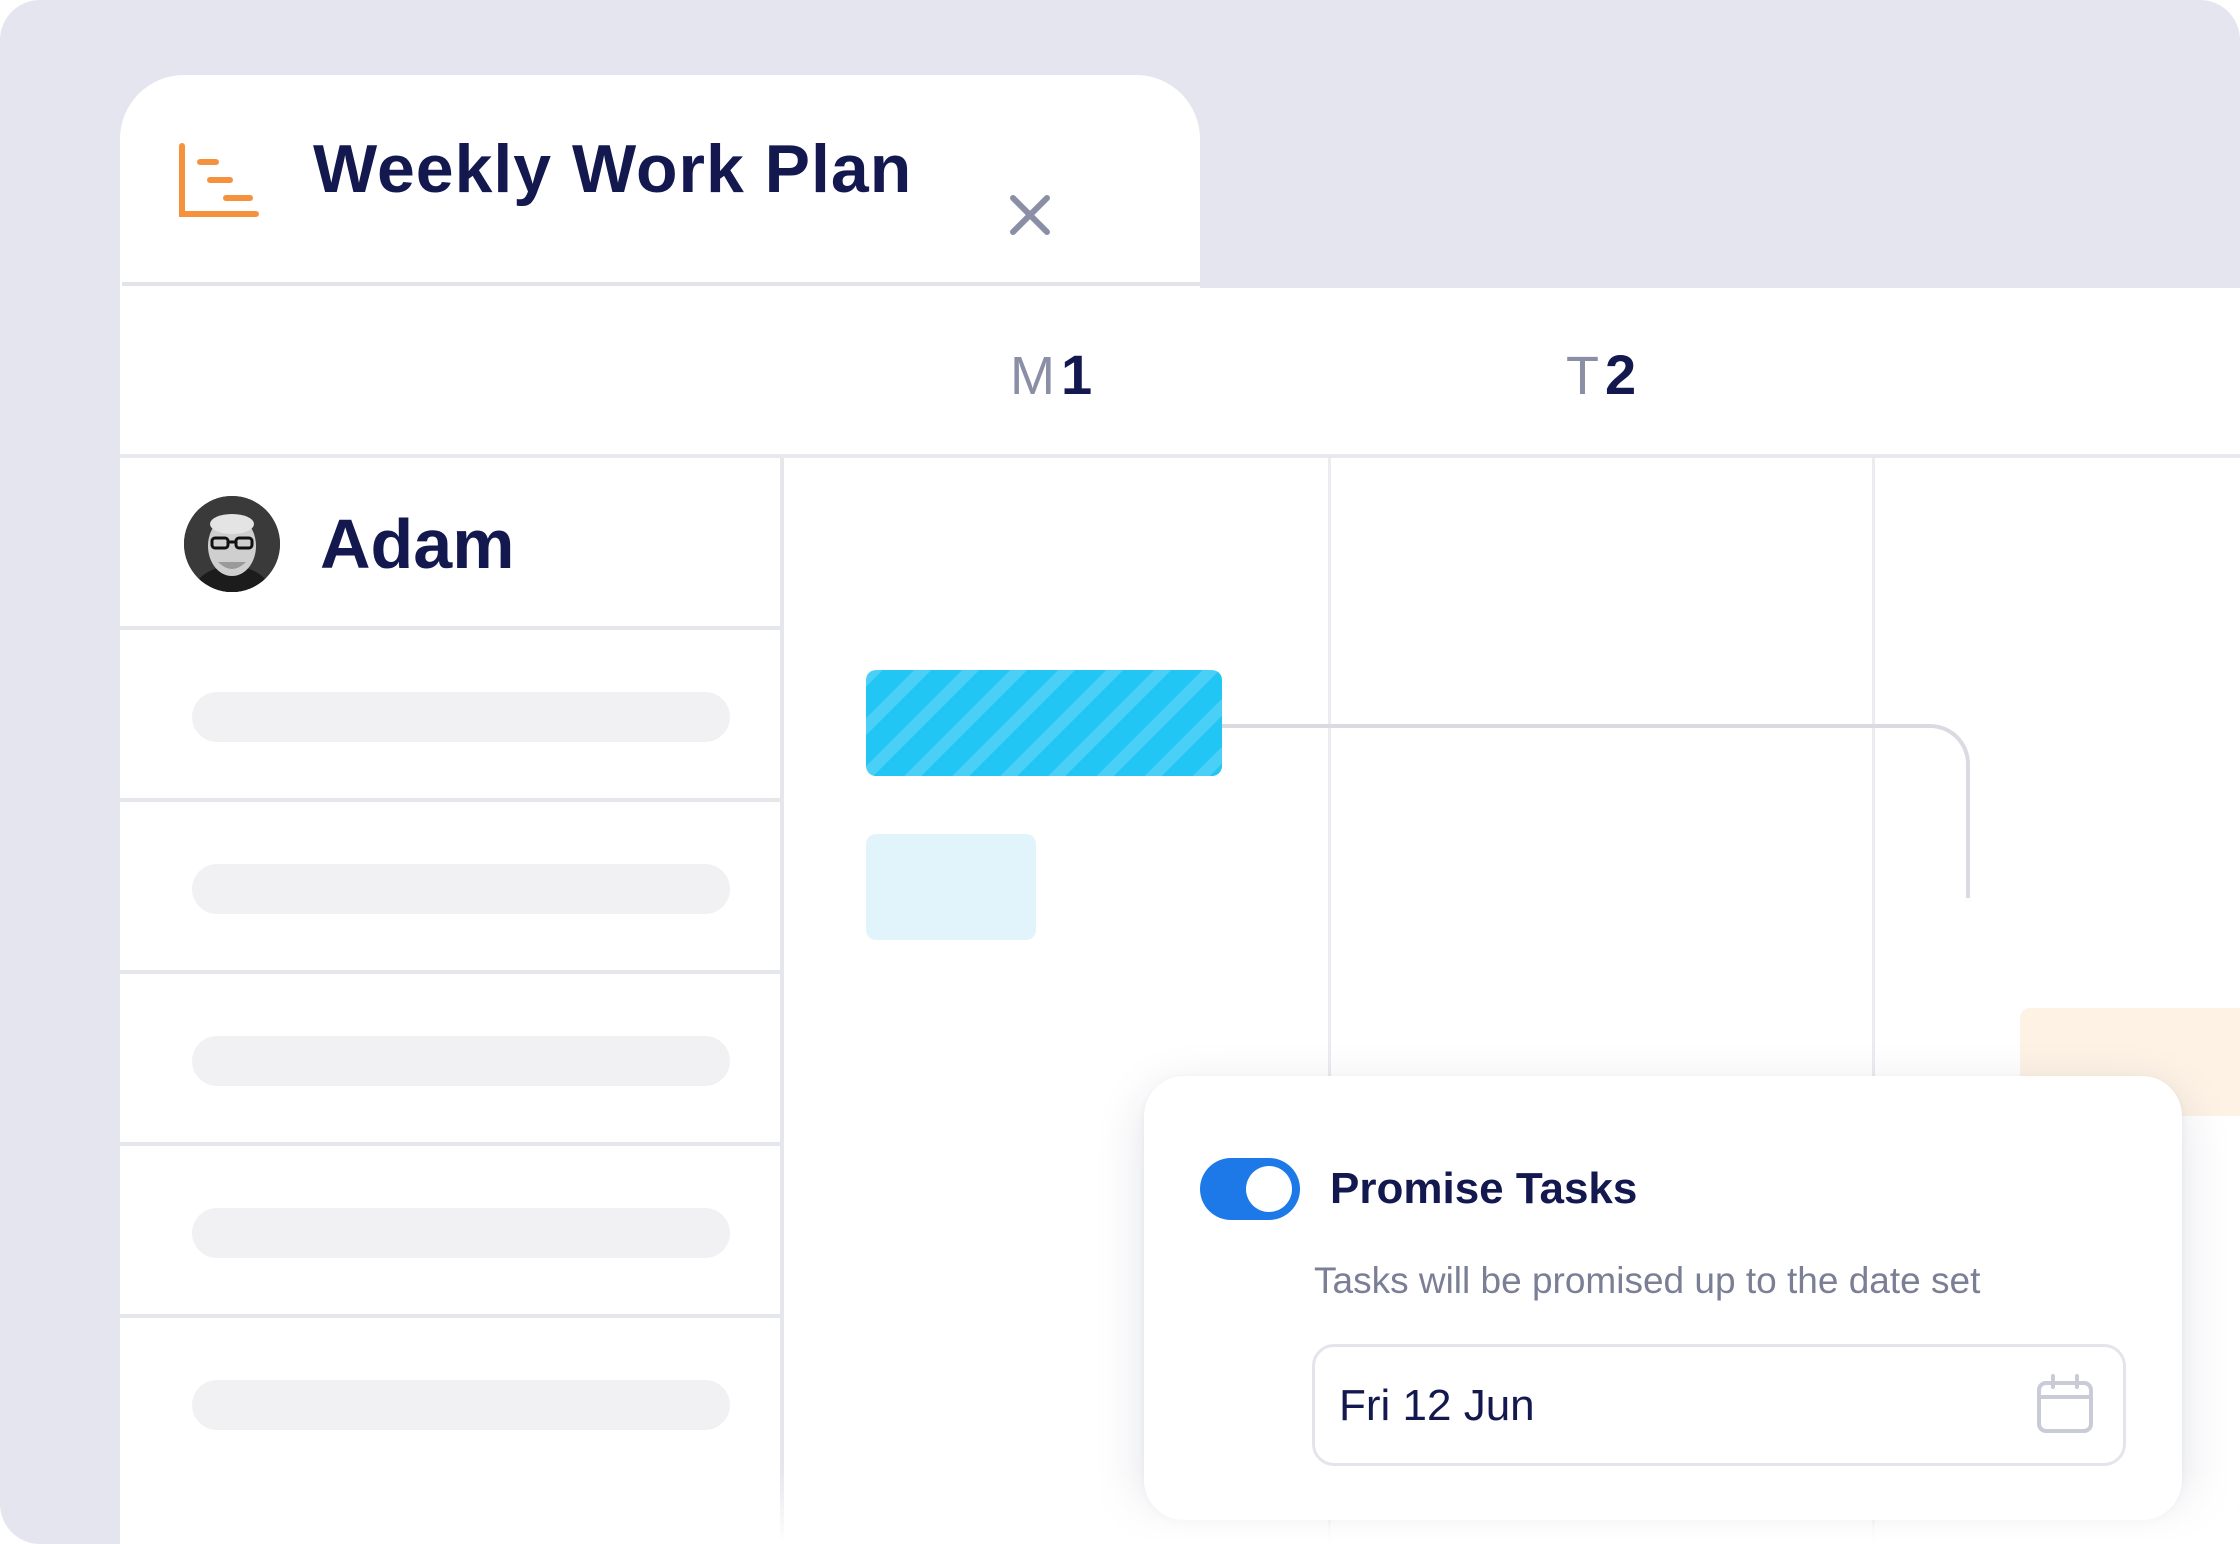  I want to click on tab-weekly-work-plan: Weekly Work Plan, so click(660, 182).